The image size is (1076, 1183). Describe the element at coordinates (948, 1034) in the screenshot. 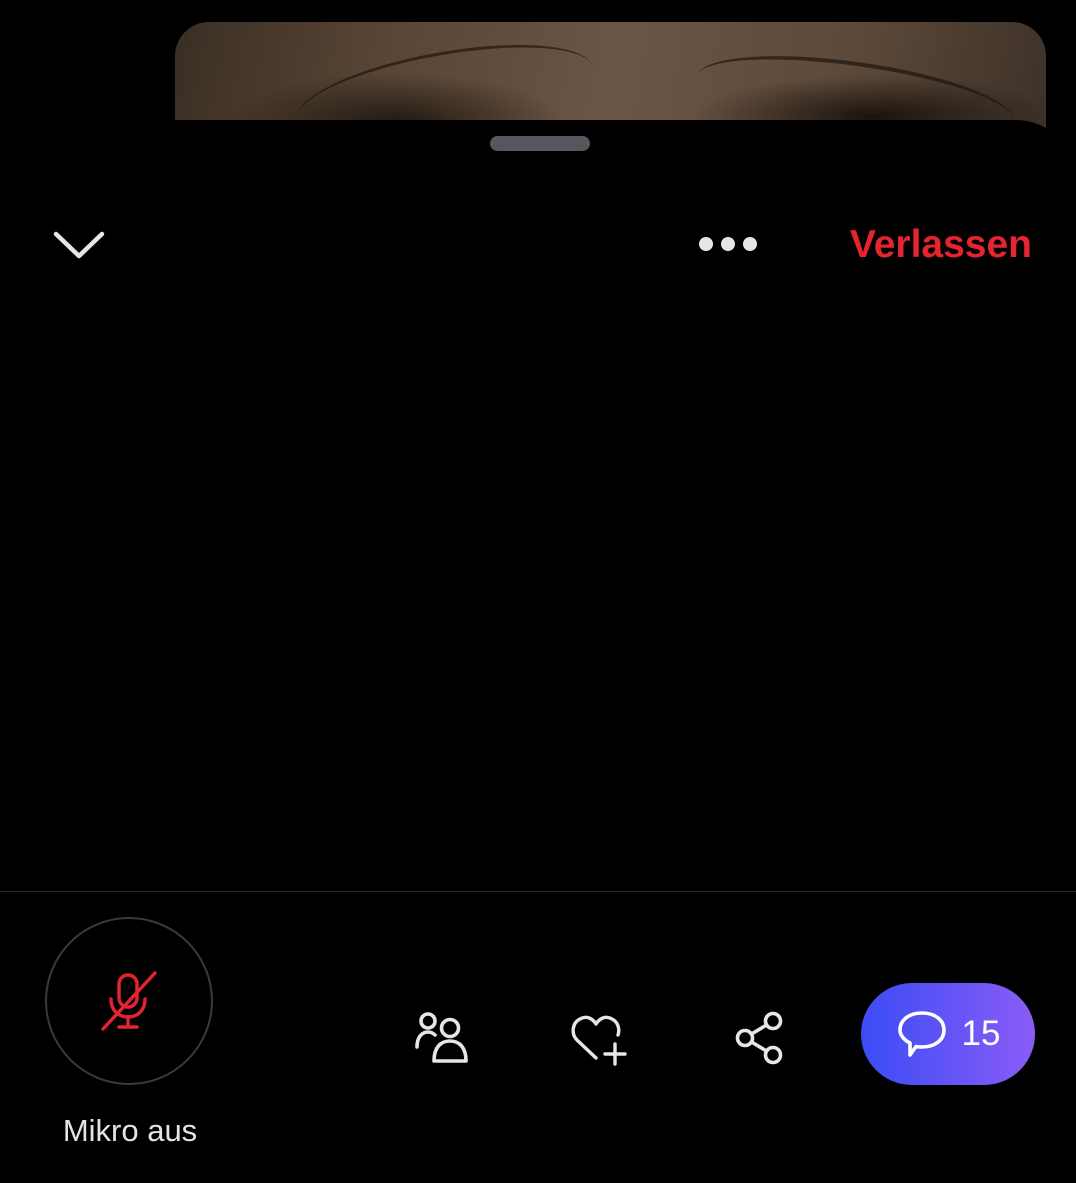

I see `chat-button: 15` at that location.